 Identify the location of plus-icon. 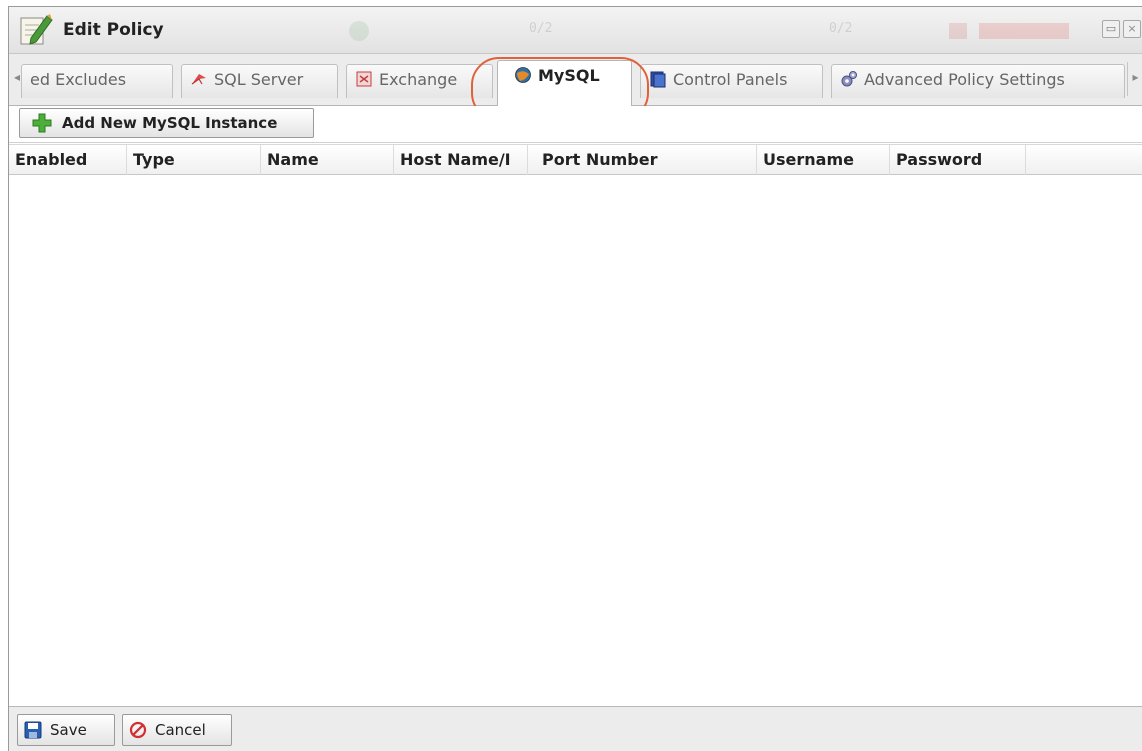
(42, 123).